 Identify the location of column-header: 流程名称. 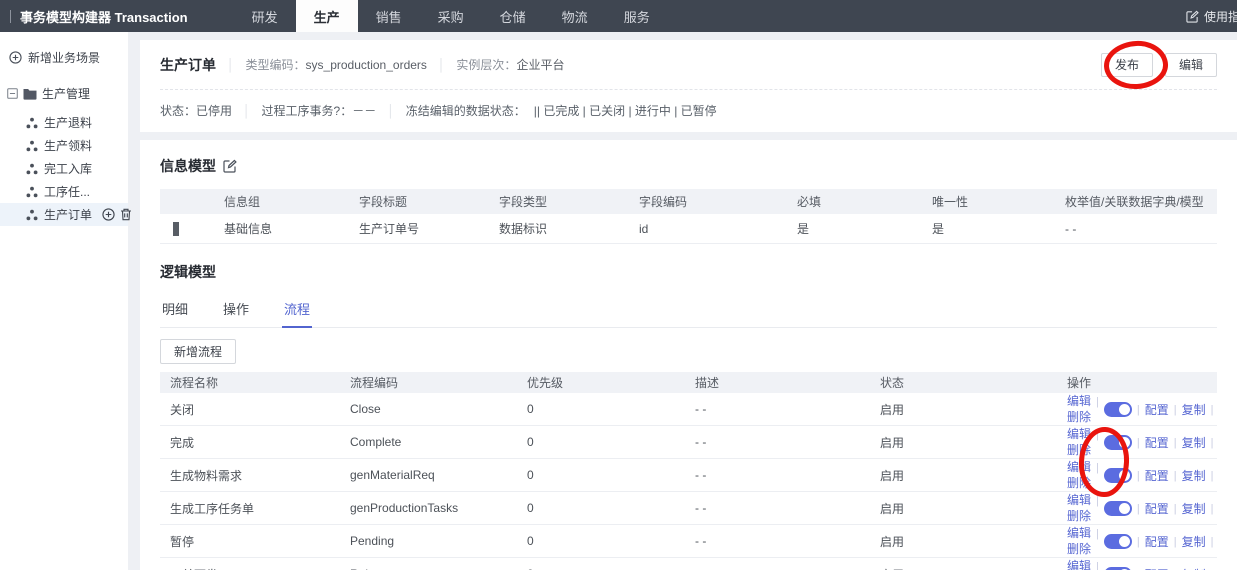
(194, 383).